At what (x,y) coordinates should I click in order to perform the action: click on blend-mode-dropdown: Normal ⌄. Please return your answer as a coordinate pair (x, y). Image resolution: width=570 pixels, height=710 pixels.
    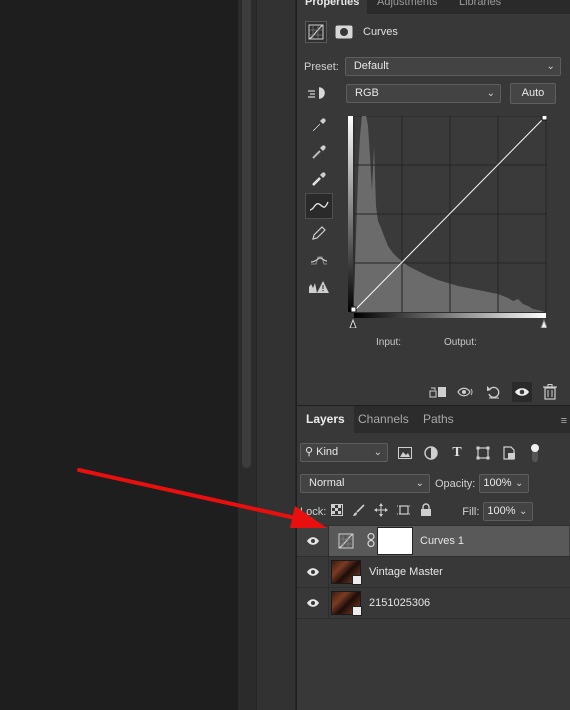
    Looking at the image, I should click on (365, 483).